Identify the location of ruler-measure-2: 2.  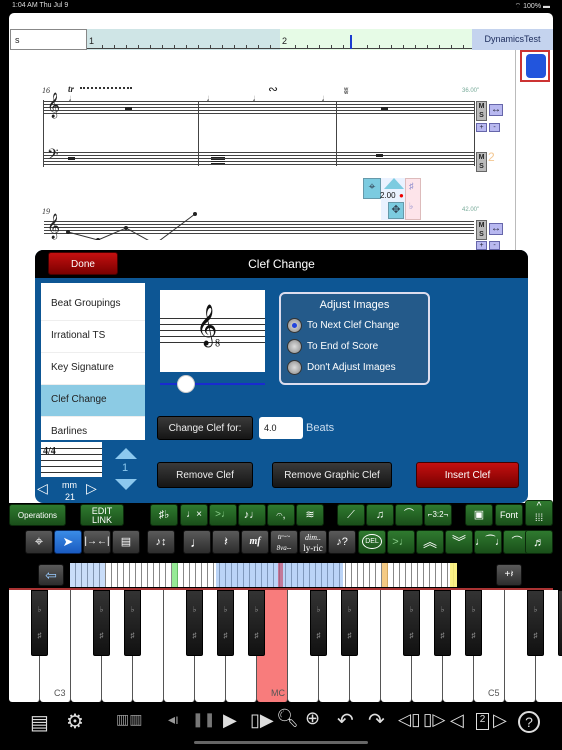
(376, 39).